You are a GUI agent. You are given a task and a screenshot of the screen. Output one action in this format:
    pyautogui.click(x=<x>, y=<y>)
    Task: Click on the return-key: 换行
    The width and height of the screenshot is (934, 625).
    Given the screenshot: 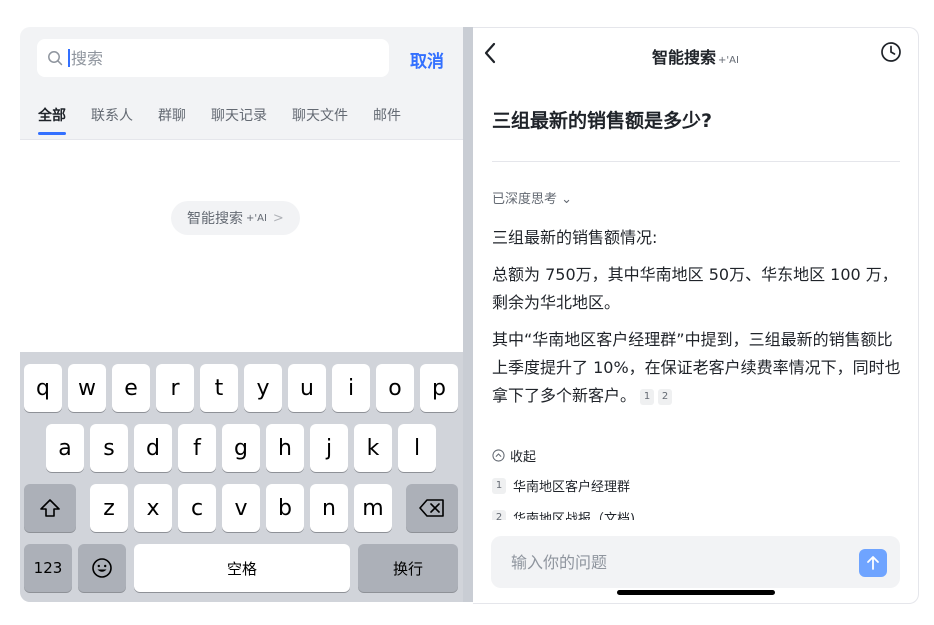 What is the action you would take?
    pyautogui.click(x=408, y=568)
    